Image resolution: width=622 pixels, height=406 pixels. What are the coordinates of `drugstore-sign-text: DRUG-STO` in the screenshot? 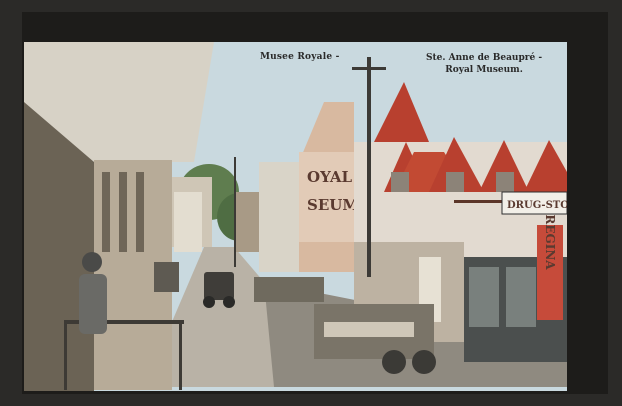 It's located at (537, 205).